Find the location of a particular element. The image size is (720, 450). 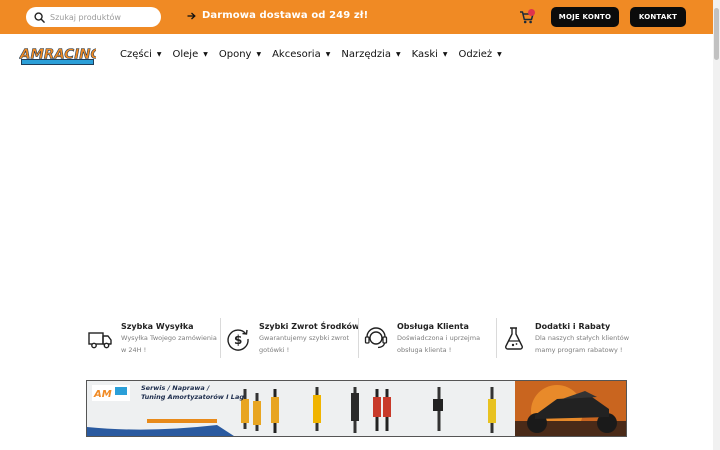

nav-item-label: Kaski is located at coordinates (424, 54).